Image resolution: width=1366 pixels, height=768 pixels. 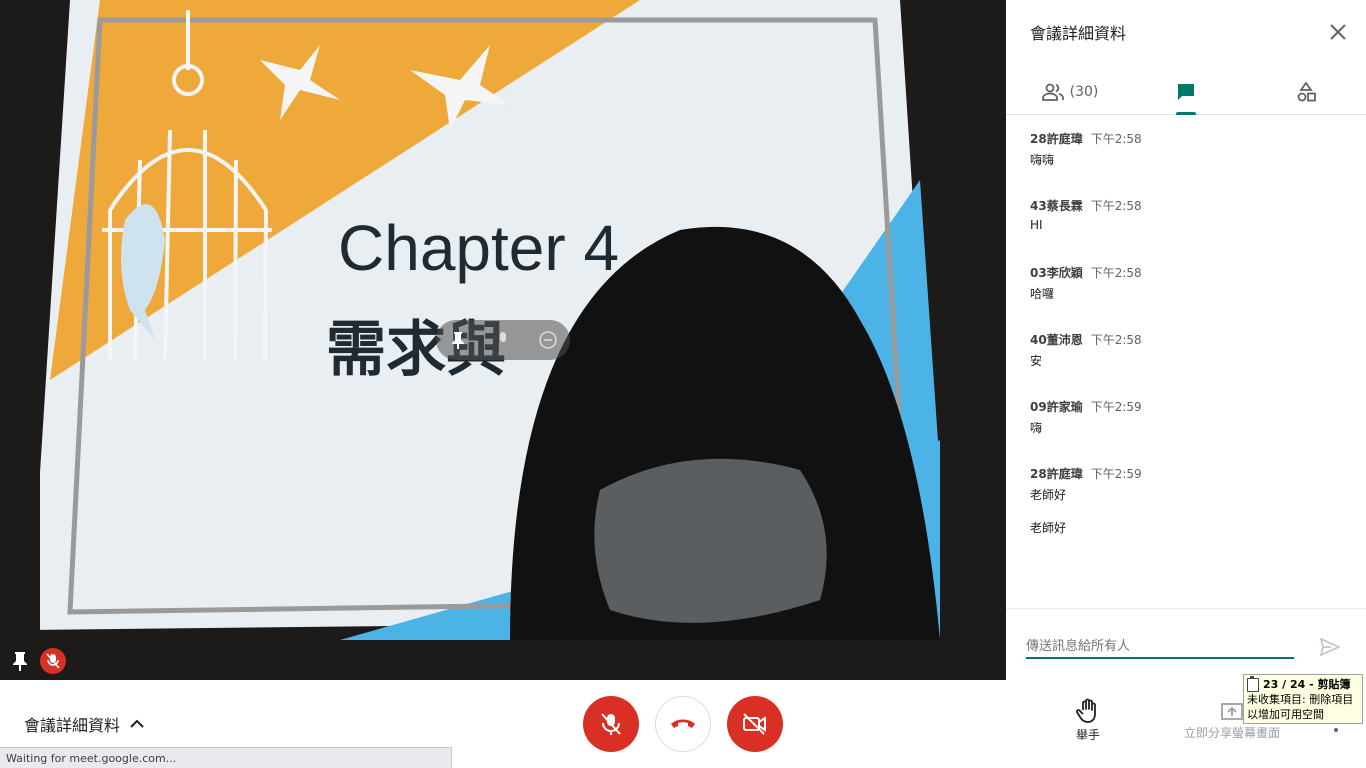 I want to click on leave-call-button, so click(x=683, y=724).